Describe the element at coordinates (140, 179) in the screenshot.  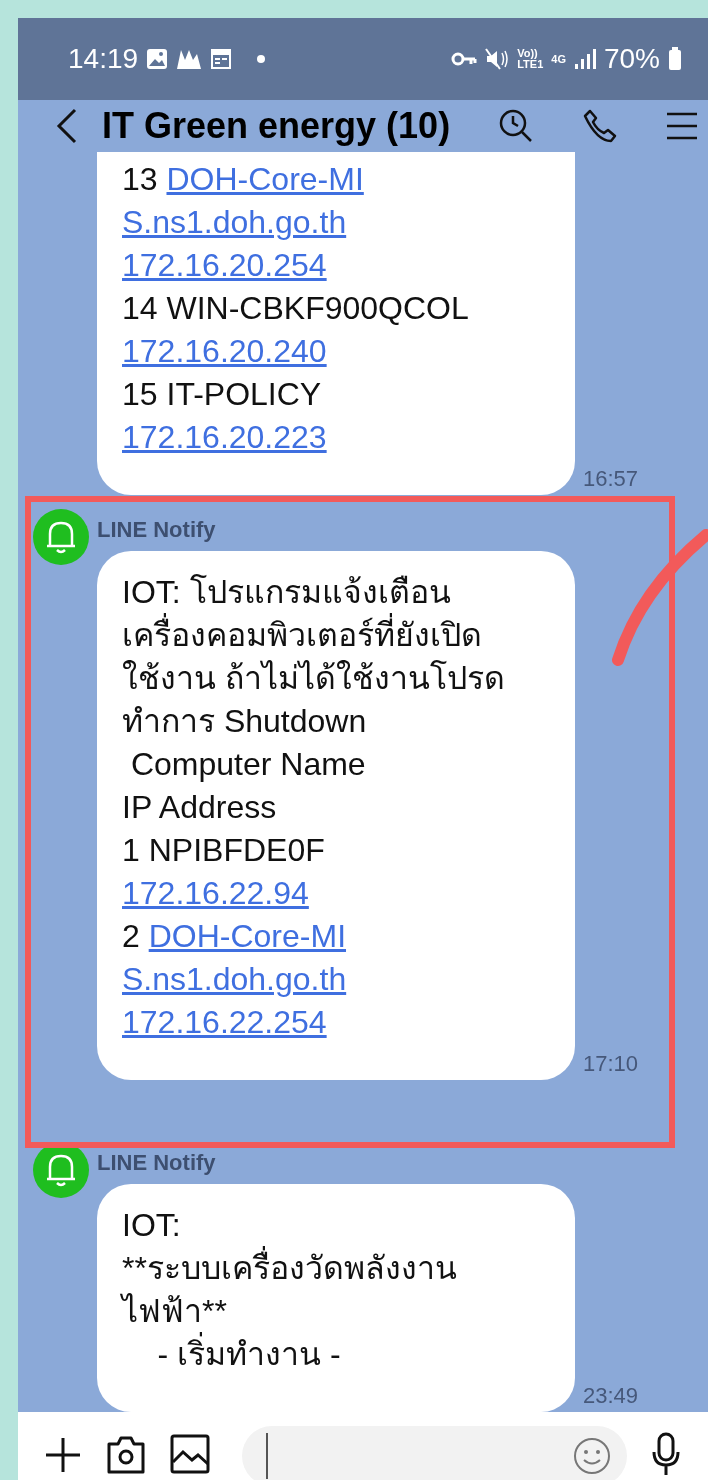
I see `message-text: 13` at that location.